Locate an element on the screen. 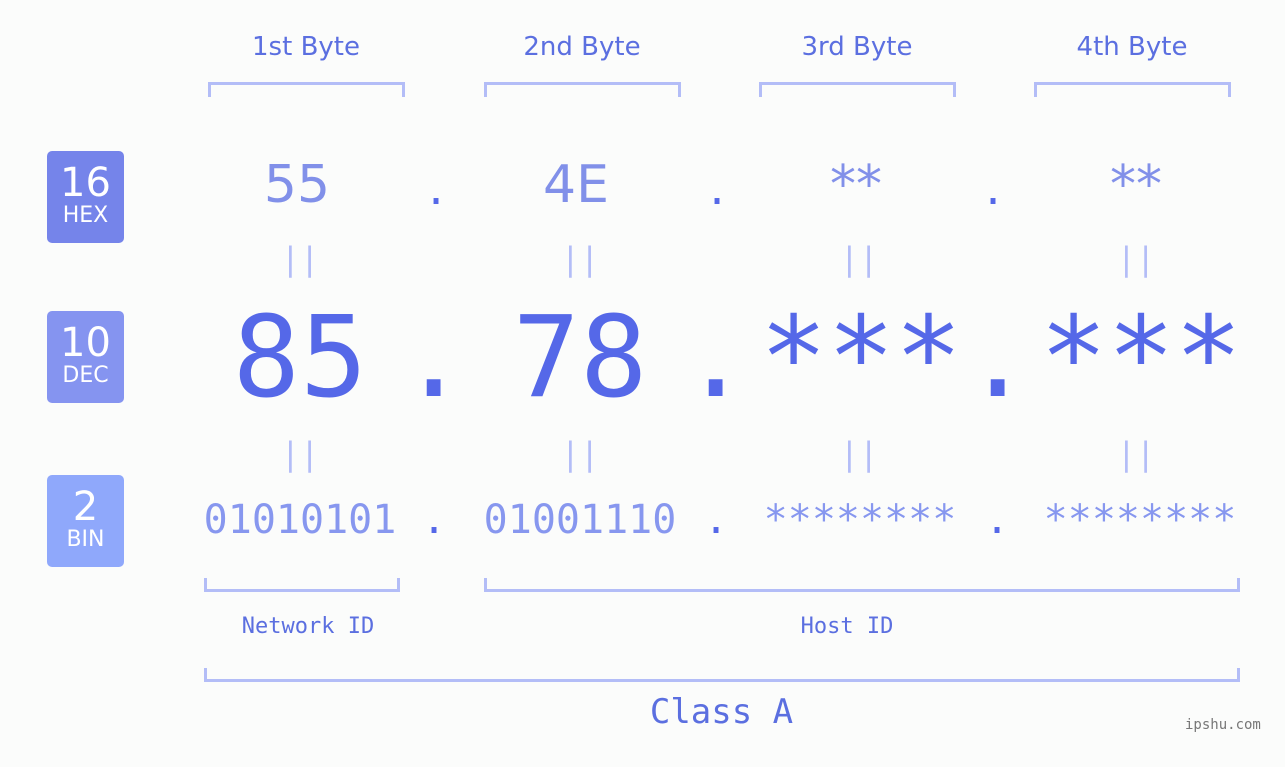 The height and width of the screenshot is (767, 1285). equals-dec-bin-1: || is located at coordinates (300, 454).